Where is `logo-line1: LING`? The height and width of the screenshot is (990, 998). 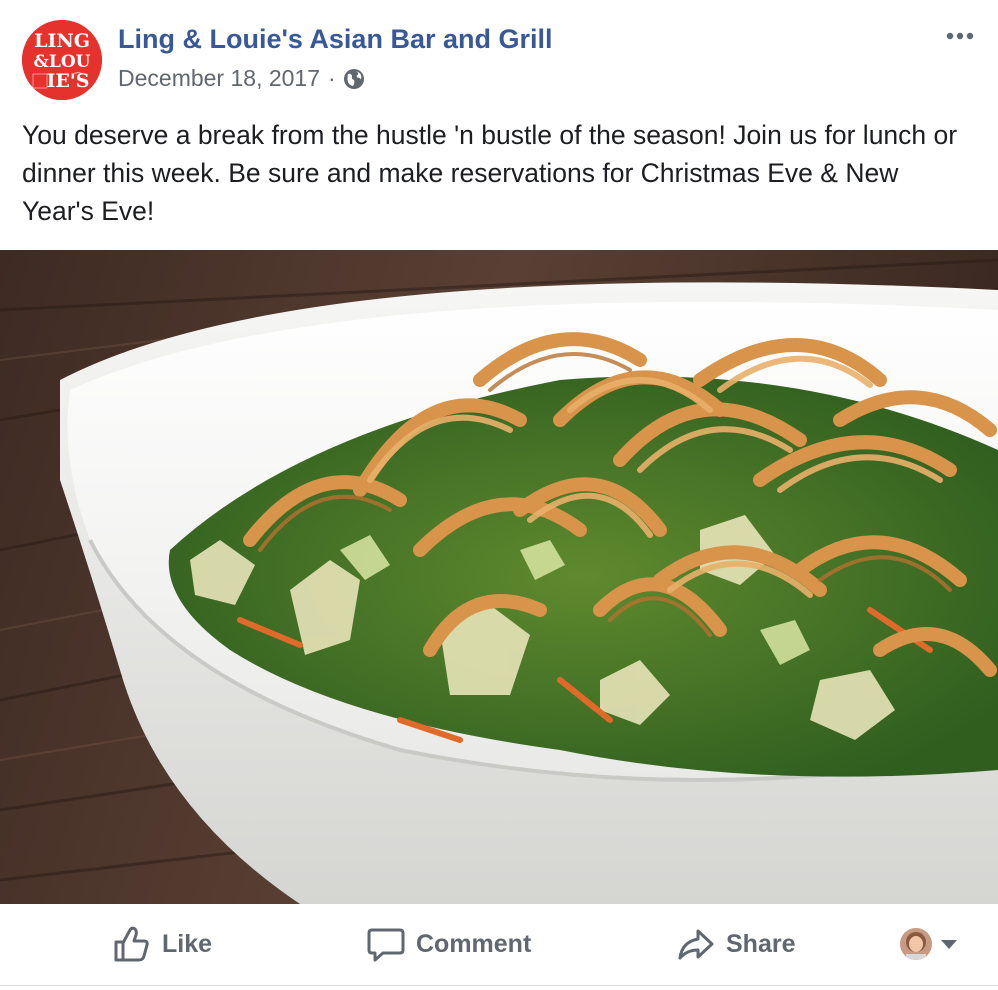
logo-line1: LING is located at coordinates (62, 41).